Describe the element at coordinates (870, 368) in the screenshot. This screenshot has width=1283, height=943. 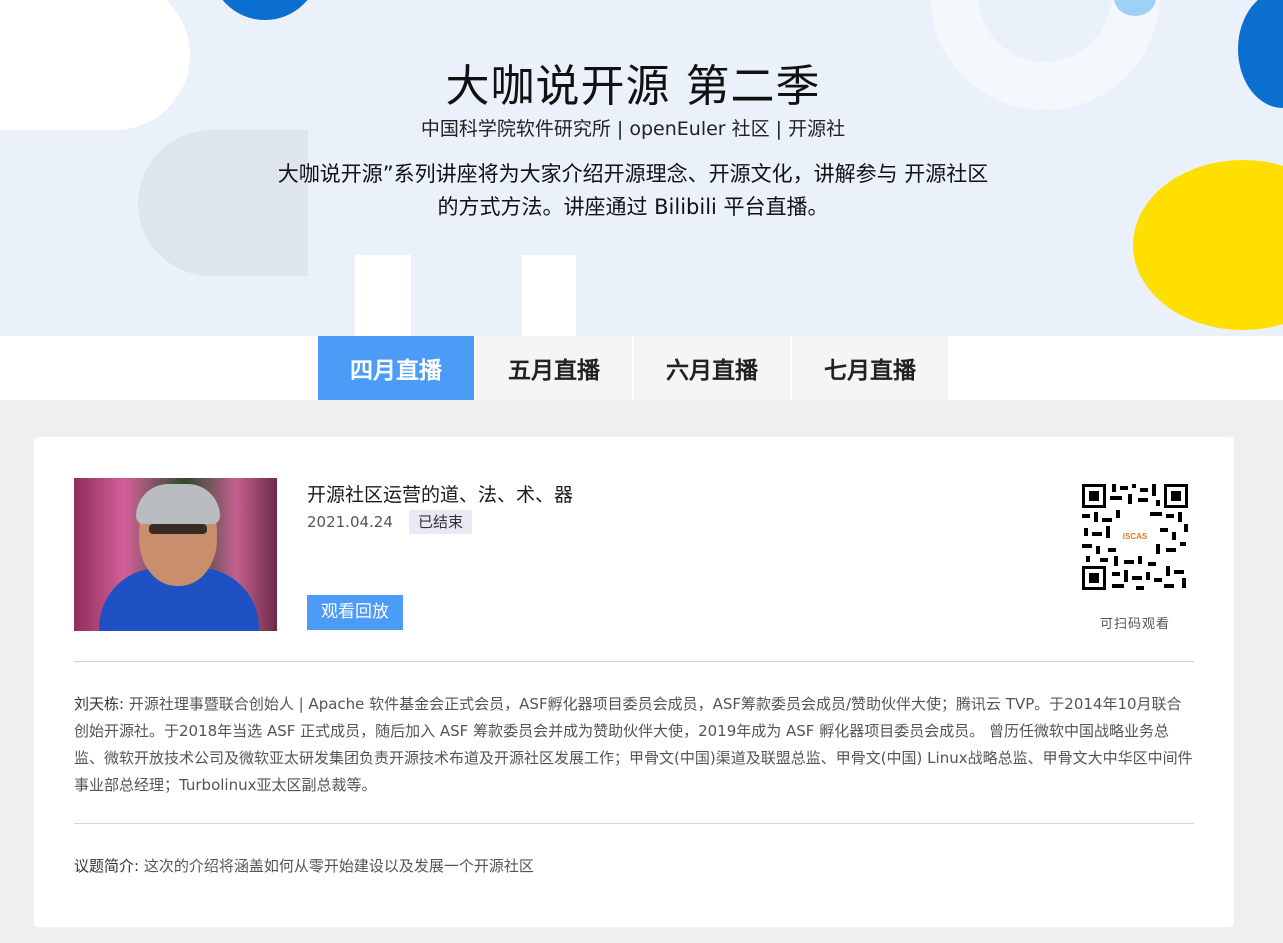
I see `tab-july: 七月直播` at that location.